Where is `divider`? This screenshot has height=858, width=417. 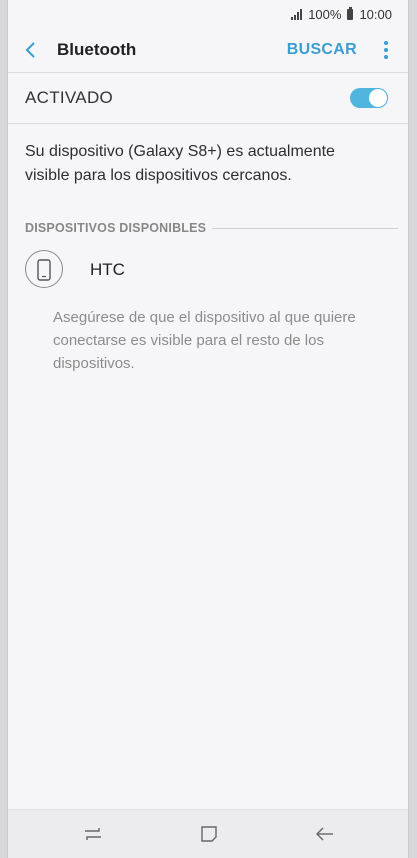 divider is located at coordinates (208, 123).